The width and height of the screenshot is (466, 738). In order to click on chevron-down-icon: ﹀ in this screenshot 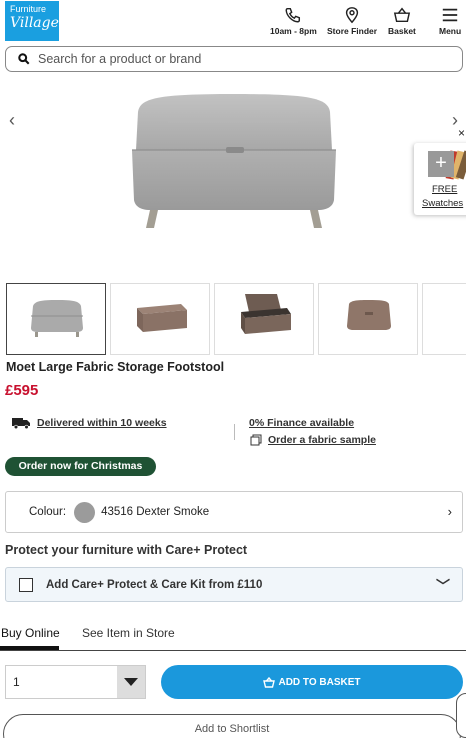, I will do `click(443, 586)`.